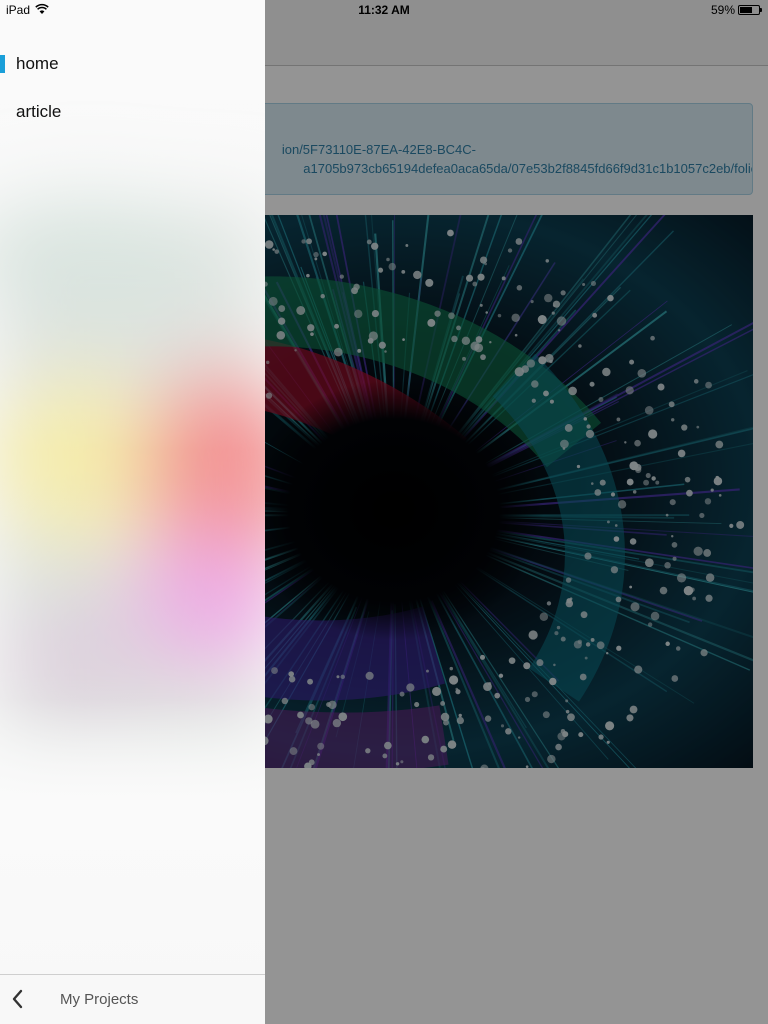 Image resolution: width=768 pixels, height=1024 pixels. I want to click on drawer-nav: home article, so click(132, 88).